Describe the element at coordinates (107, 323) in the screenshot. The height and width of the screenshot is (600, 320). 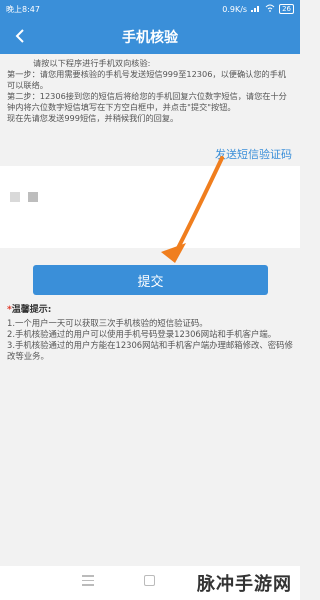
I see `tip-item: 1.一个用户一天可以获取三次手机核验的短信验证码。` at that location.